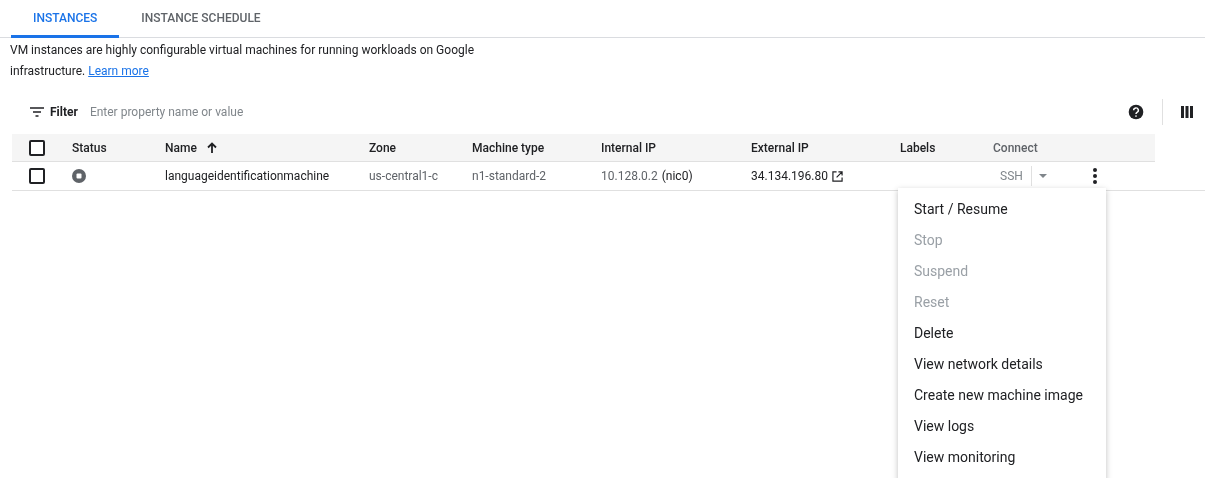  Describe the element at coordinates (1002, 426) in the screenshot. I see `menu-item: View logs` at that location.